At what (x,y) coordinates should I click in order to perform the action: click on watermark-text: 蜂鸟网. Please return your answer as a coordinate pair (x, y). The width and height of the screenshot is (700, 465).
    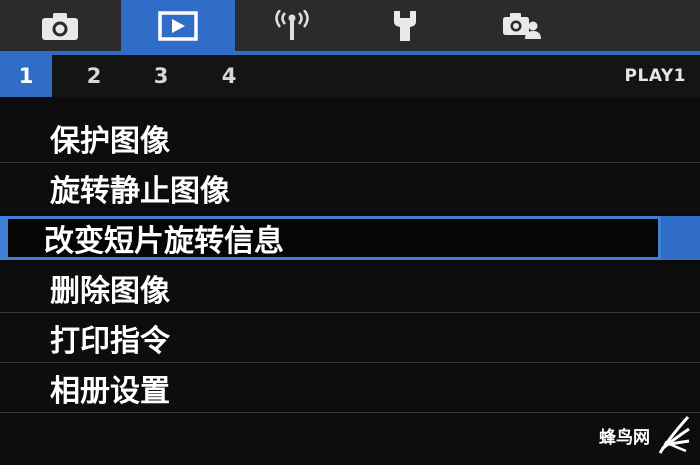
    Looking at the image, I should click on (624, 437).